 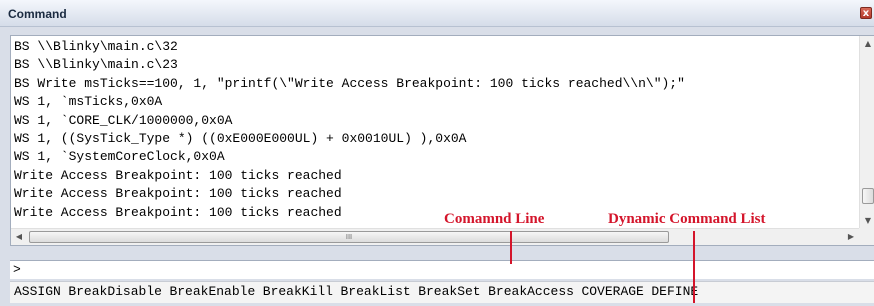 What do you see at coordinates (511, 247) in the screenshot?
I see `annotation-command-line-pointer` at bounding box center [511, 247].